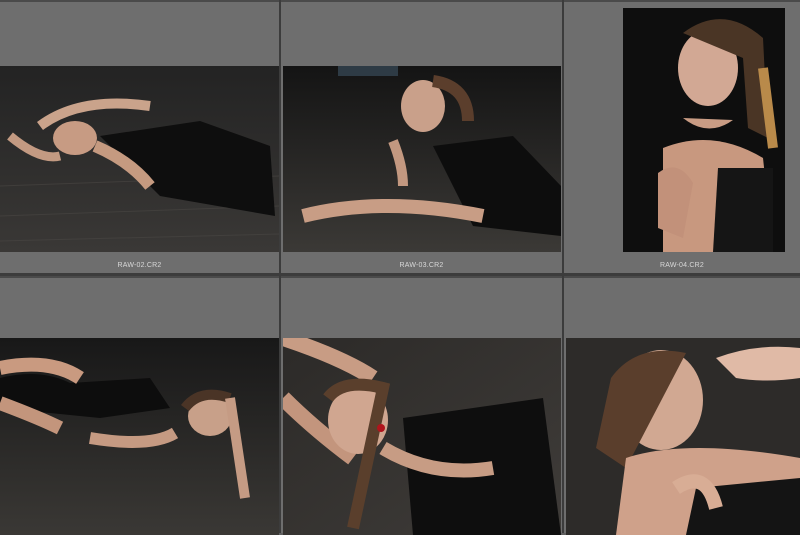 The image size is (800, 535). I want to click on filename-label: RAW-04.CR2, so click(681, 265).